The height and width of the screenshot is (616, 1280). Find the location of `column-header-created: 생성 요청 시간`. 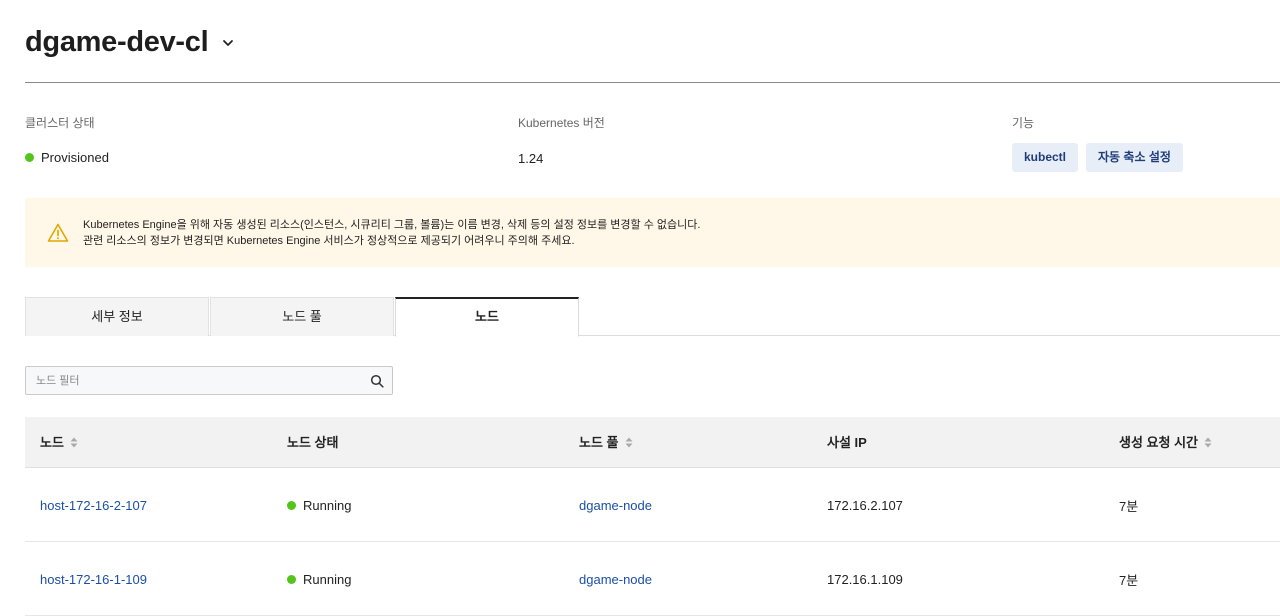

column-header-created: 생성 요청 시간 is located at coordinates (1158, 442).